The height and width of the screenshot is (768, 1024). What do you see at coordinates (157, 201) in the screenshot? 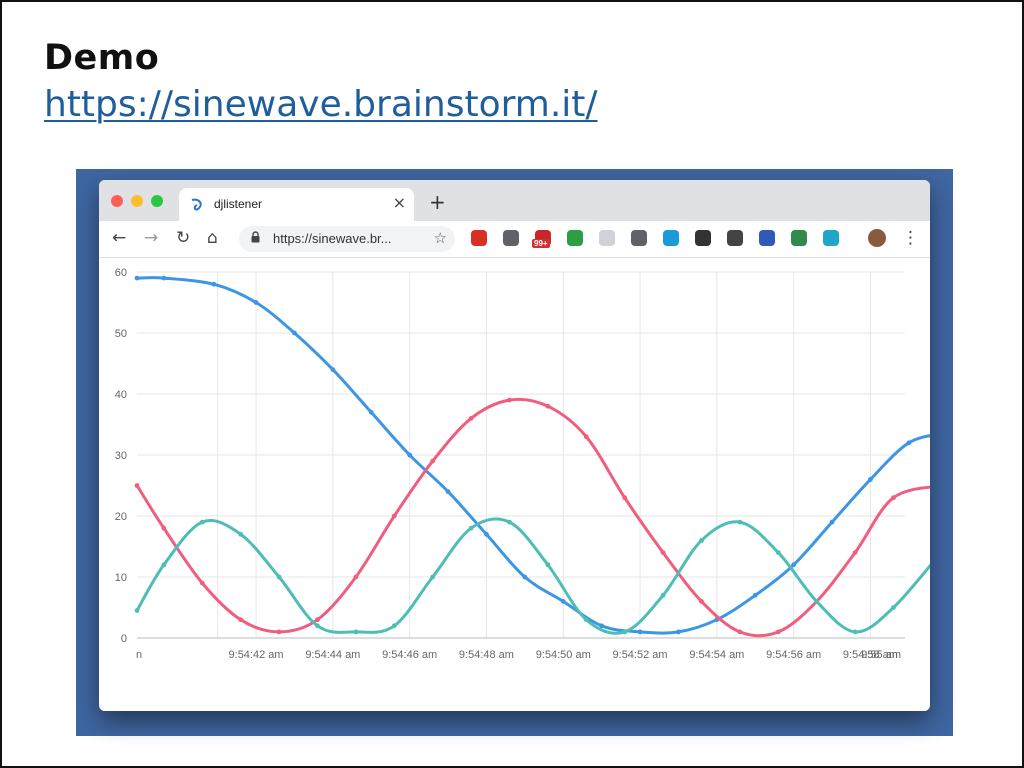
I see `maximize-window-button` at bounding box center [157, 201].